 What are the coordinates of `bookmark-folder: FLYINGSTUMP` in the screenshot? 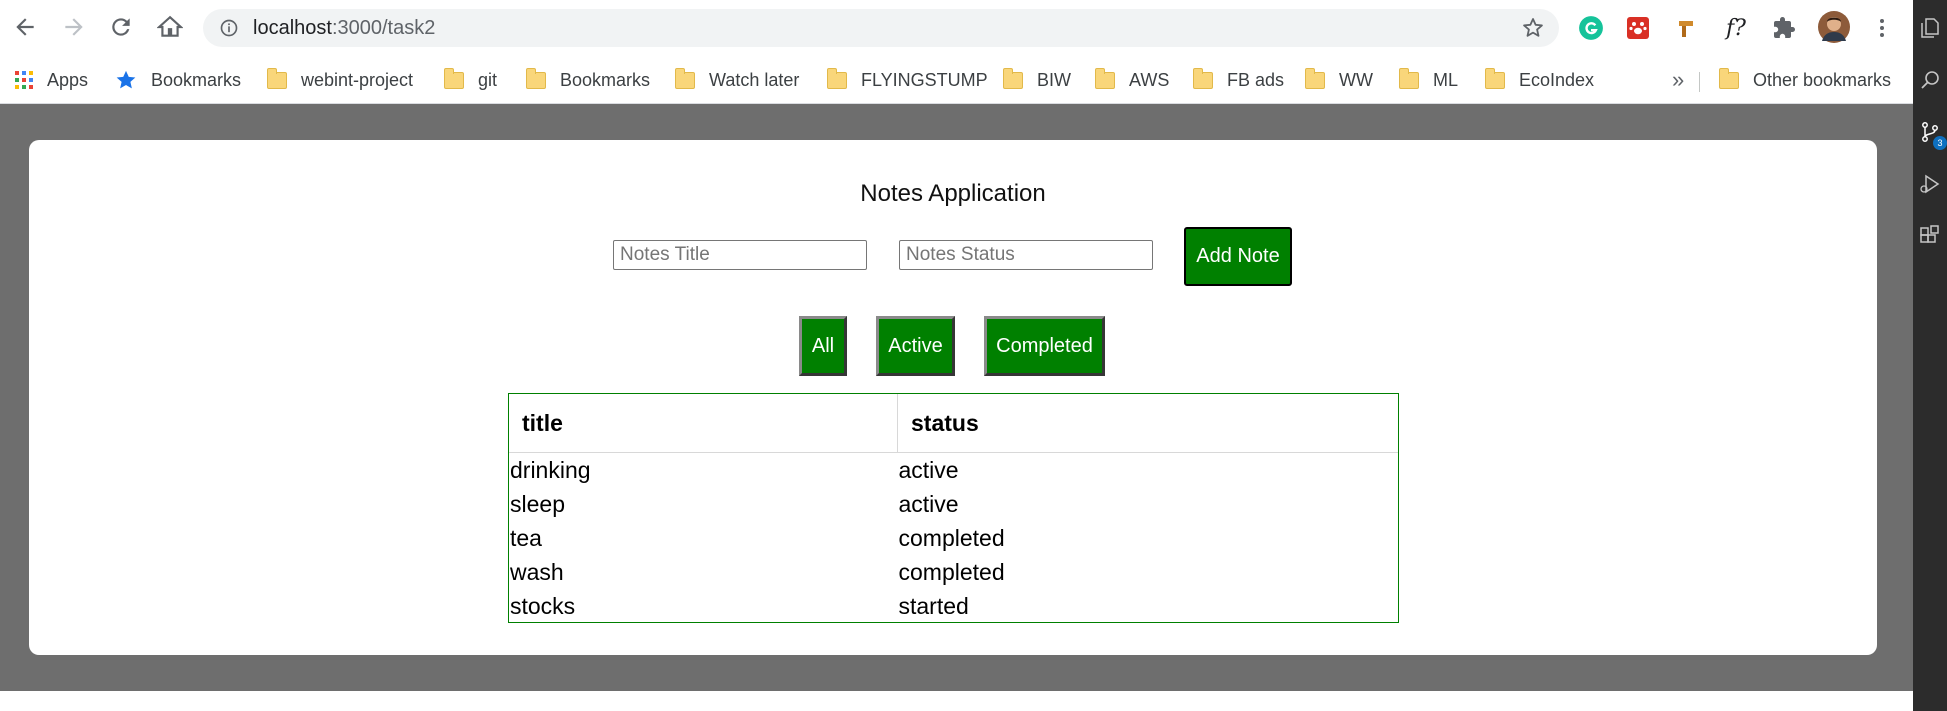 It's located at (907, 80).